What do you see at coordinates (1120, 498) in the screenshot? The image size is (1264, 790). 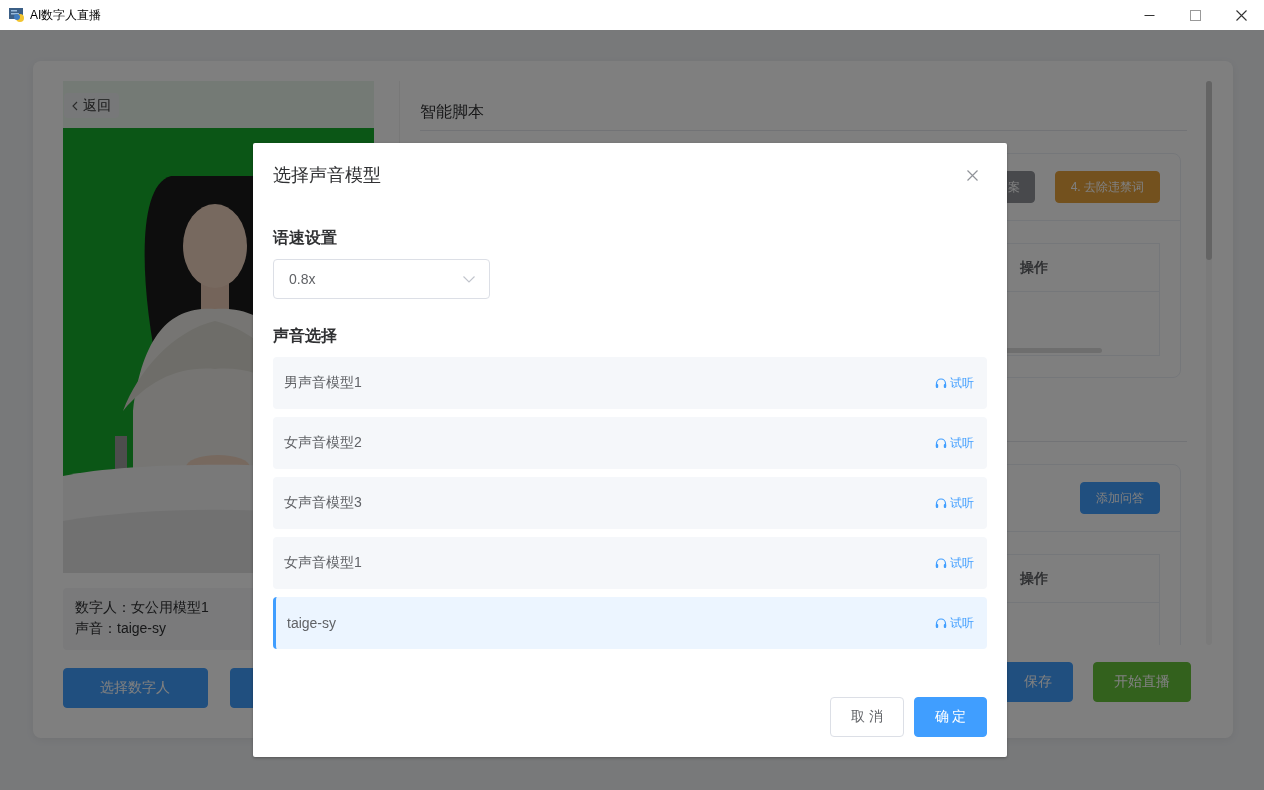 I see `toolbar-button: 添加问答` at bounding box center [1120, 498].